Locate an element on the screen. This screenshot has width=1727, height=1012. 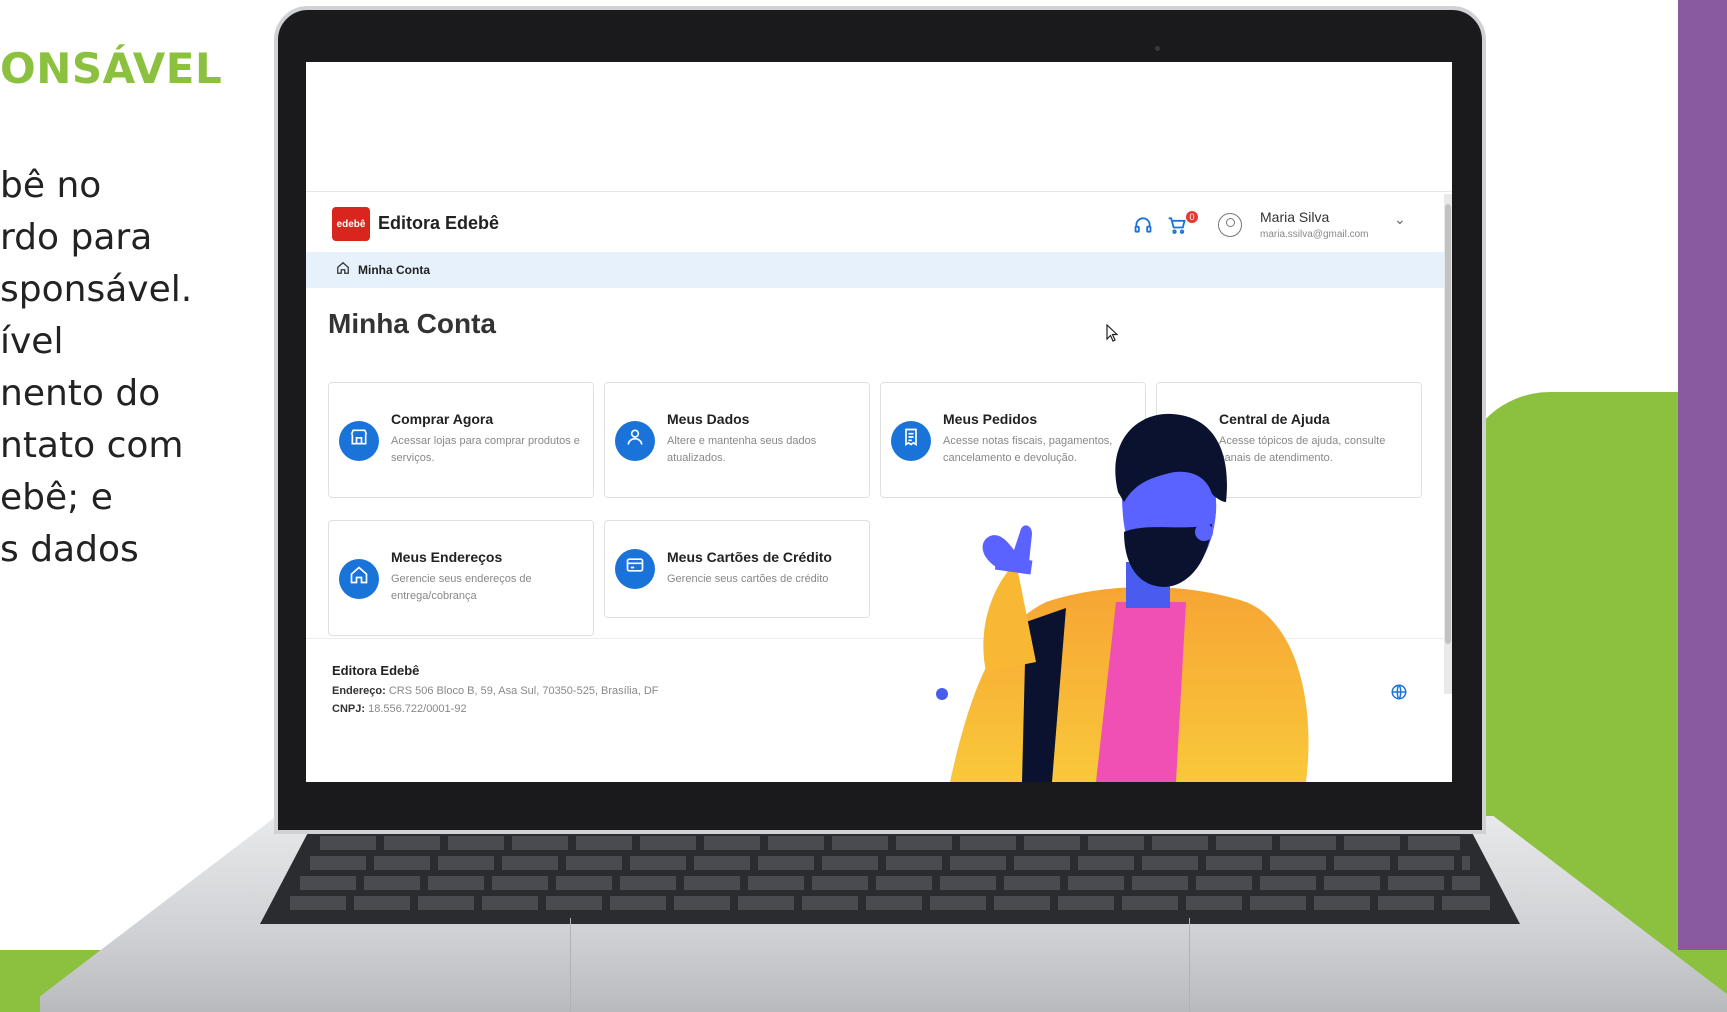
laptop-trackpad is located at coordinates (880, 965).